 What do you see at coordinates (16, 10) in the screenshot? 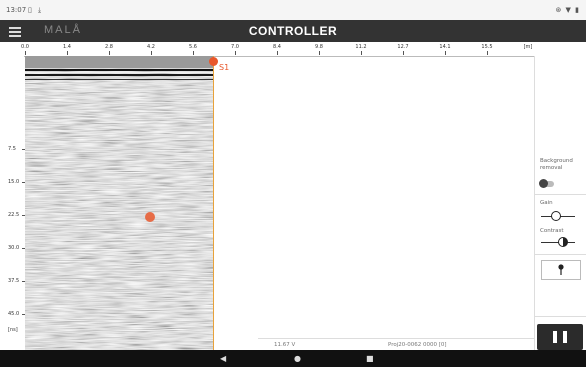
I see `status-time: 13:07` at bounding box center [16, 10].